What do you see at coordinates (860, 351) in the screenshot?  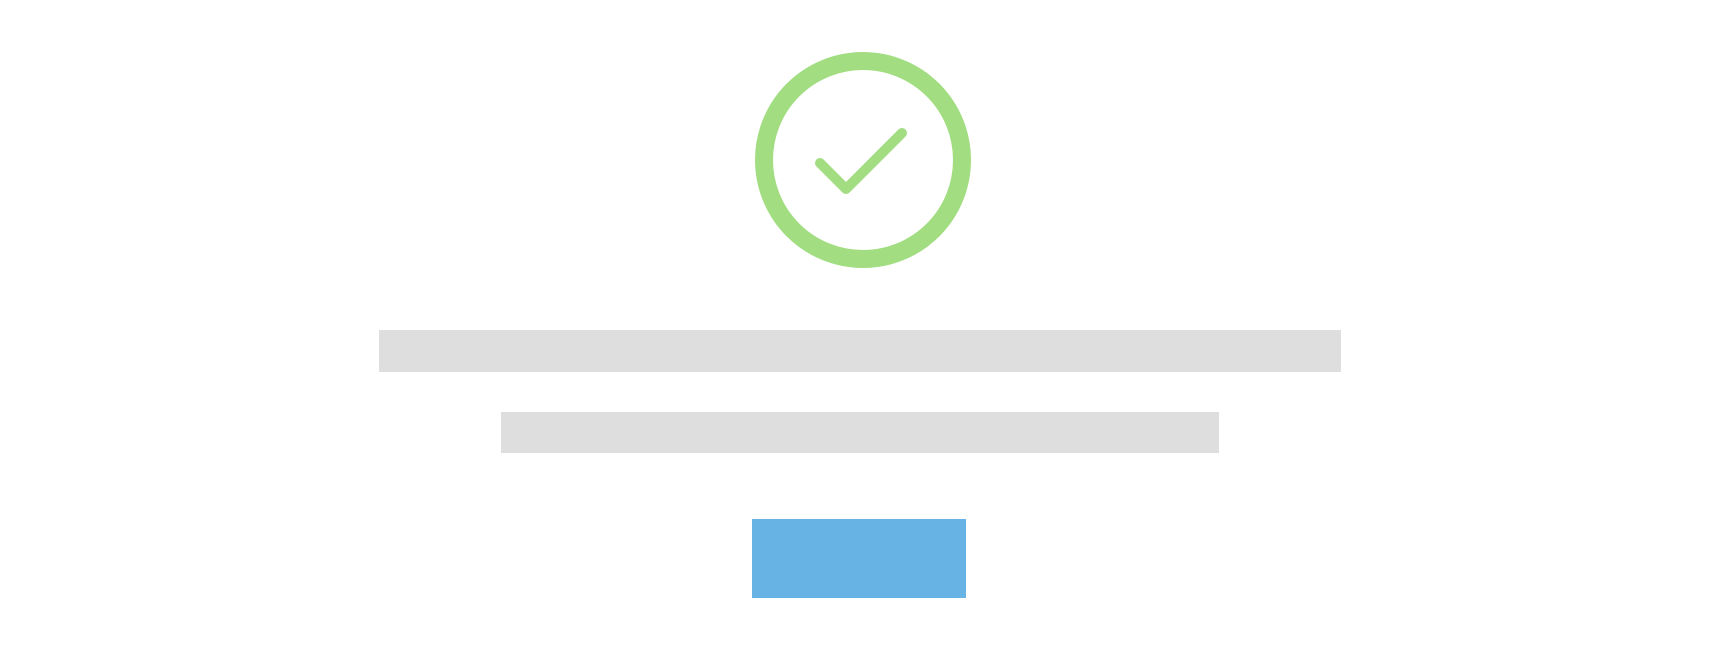 I see `title-placeholder` at bounding box center [860, 351].